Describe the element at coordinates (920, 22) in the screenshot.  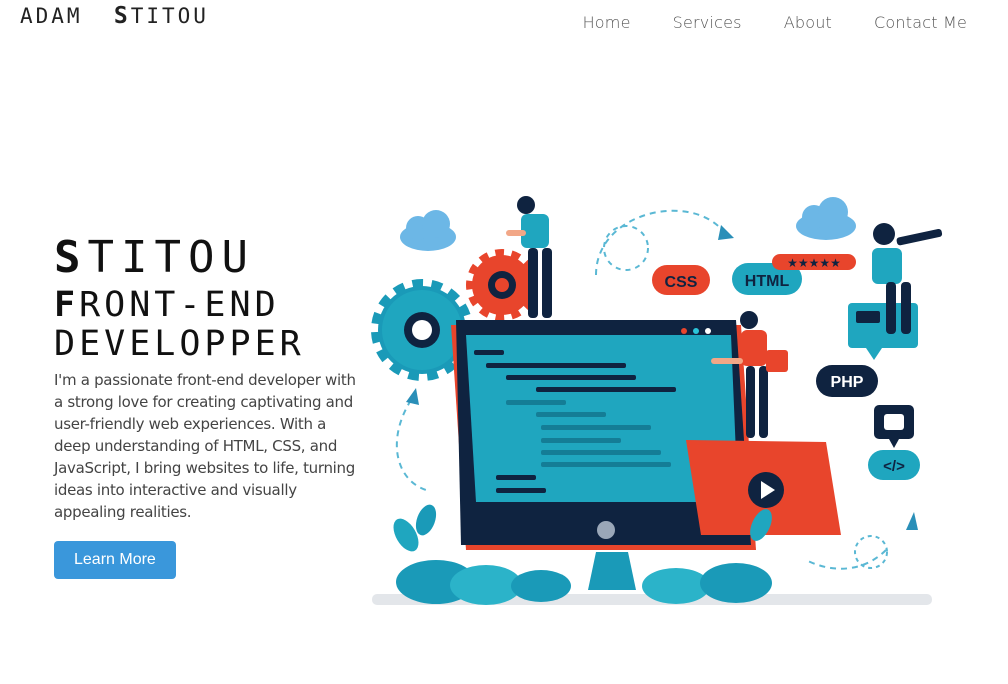
I see `nav-contact-link: Contact Me` at that location.